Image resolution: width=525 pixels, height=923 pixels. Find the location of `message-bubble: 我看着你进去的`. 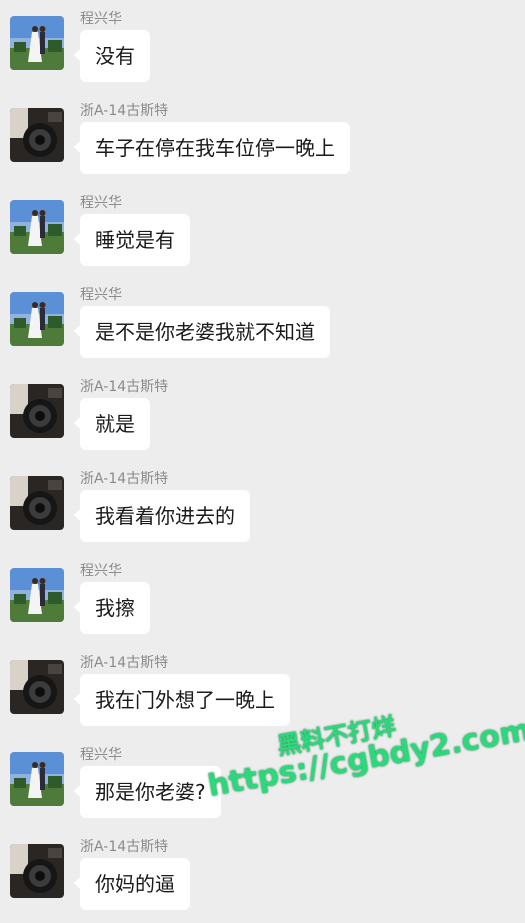

message-bubble: 我看着你进去的 is located at coordinates (162, 516).